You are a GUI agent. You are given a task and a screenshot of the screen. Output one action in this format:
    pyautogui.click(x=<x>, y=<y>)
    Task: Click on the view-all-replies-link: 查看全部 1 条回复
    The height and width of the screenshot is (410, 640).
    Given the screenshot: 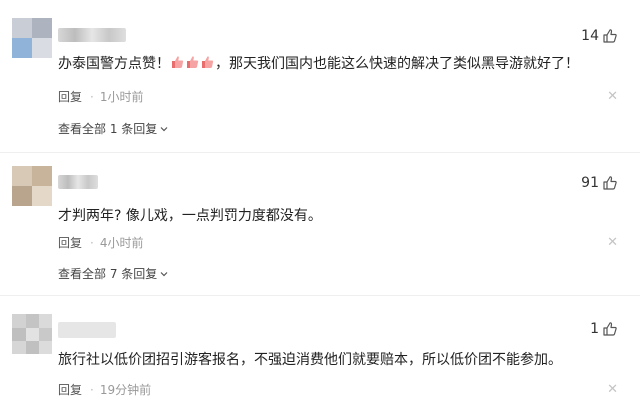 What is the action you would take?
    pyautogui.click(x=113, y=128)
    